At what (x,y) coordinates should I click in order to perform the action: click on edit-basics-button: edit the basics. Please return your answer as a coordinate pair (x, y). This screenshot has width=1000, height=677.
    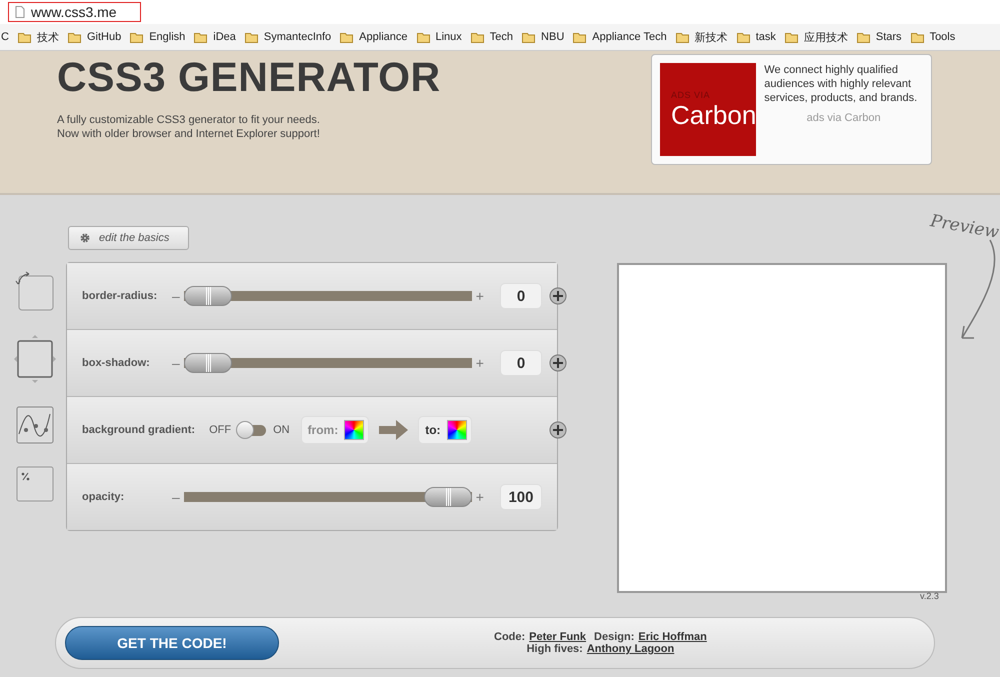
    Looking at the image, I should click on (128, 238).